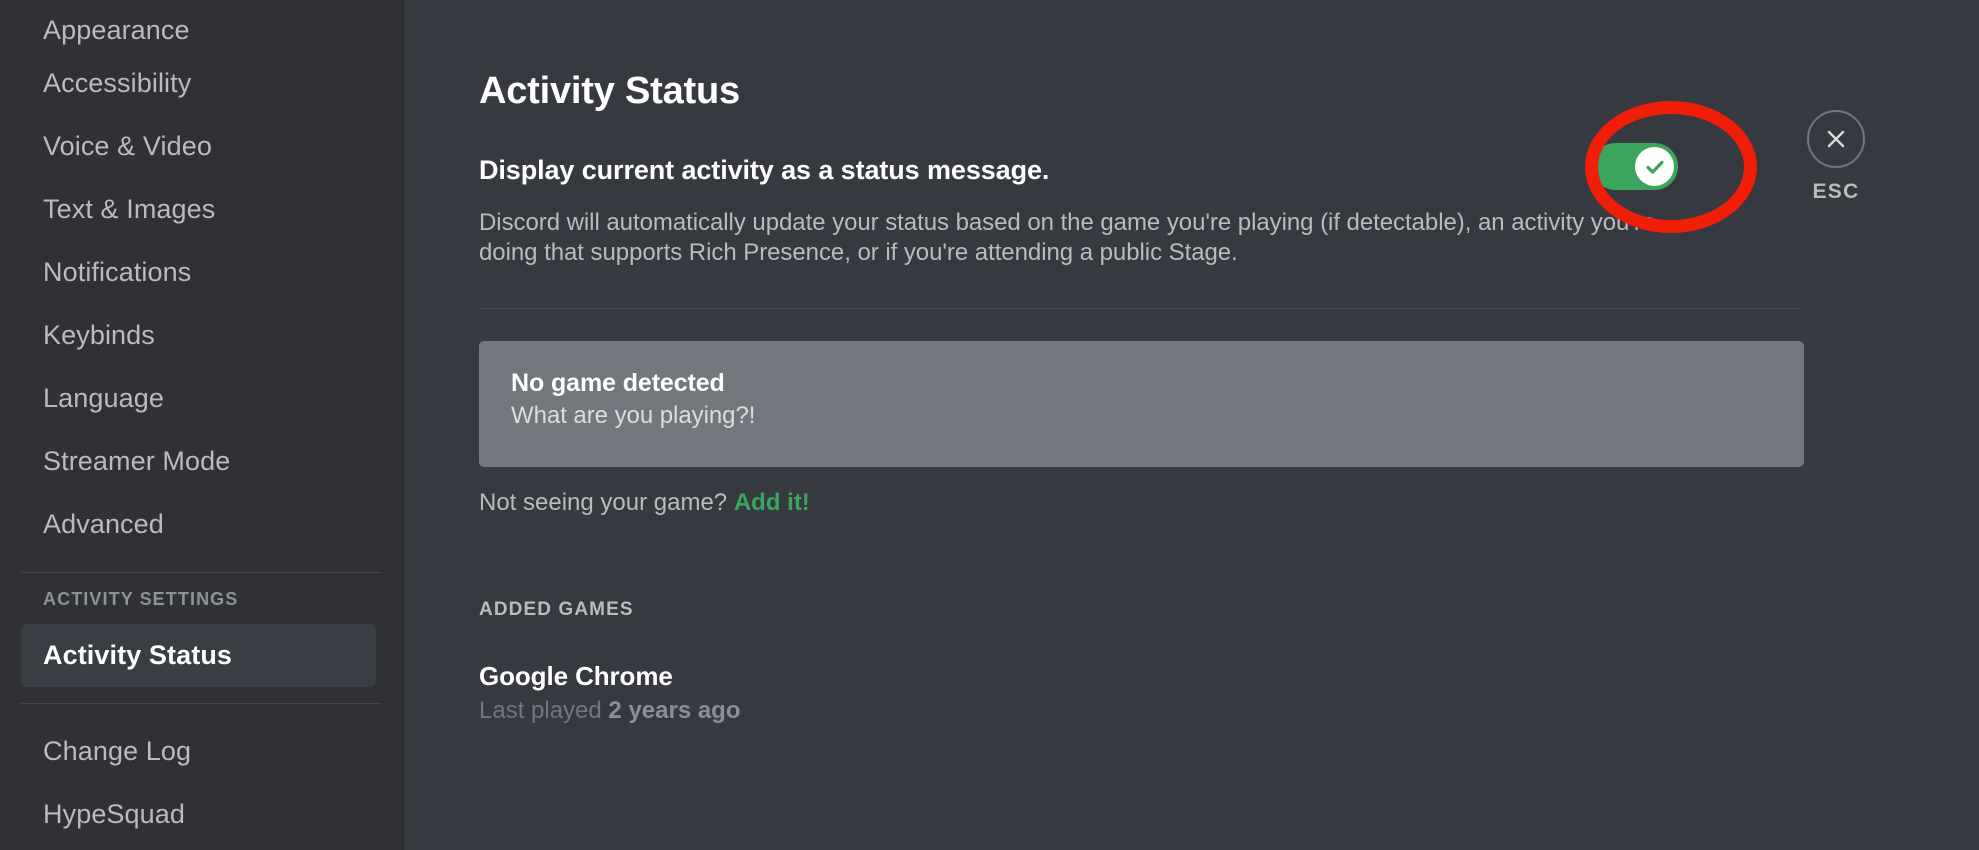 This screenshot has width=1979, height=850. I want to click on sidebar-item-notifications: Notifications, so click(198, 272).